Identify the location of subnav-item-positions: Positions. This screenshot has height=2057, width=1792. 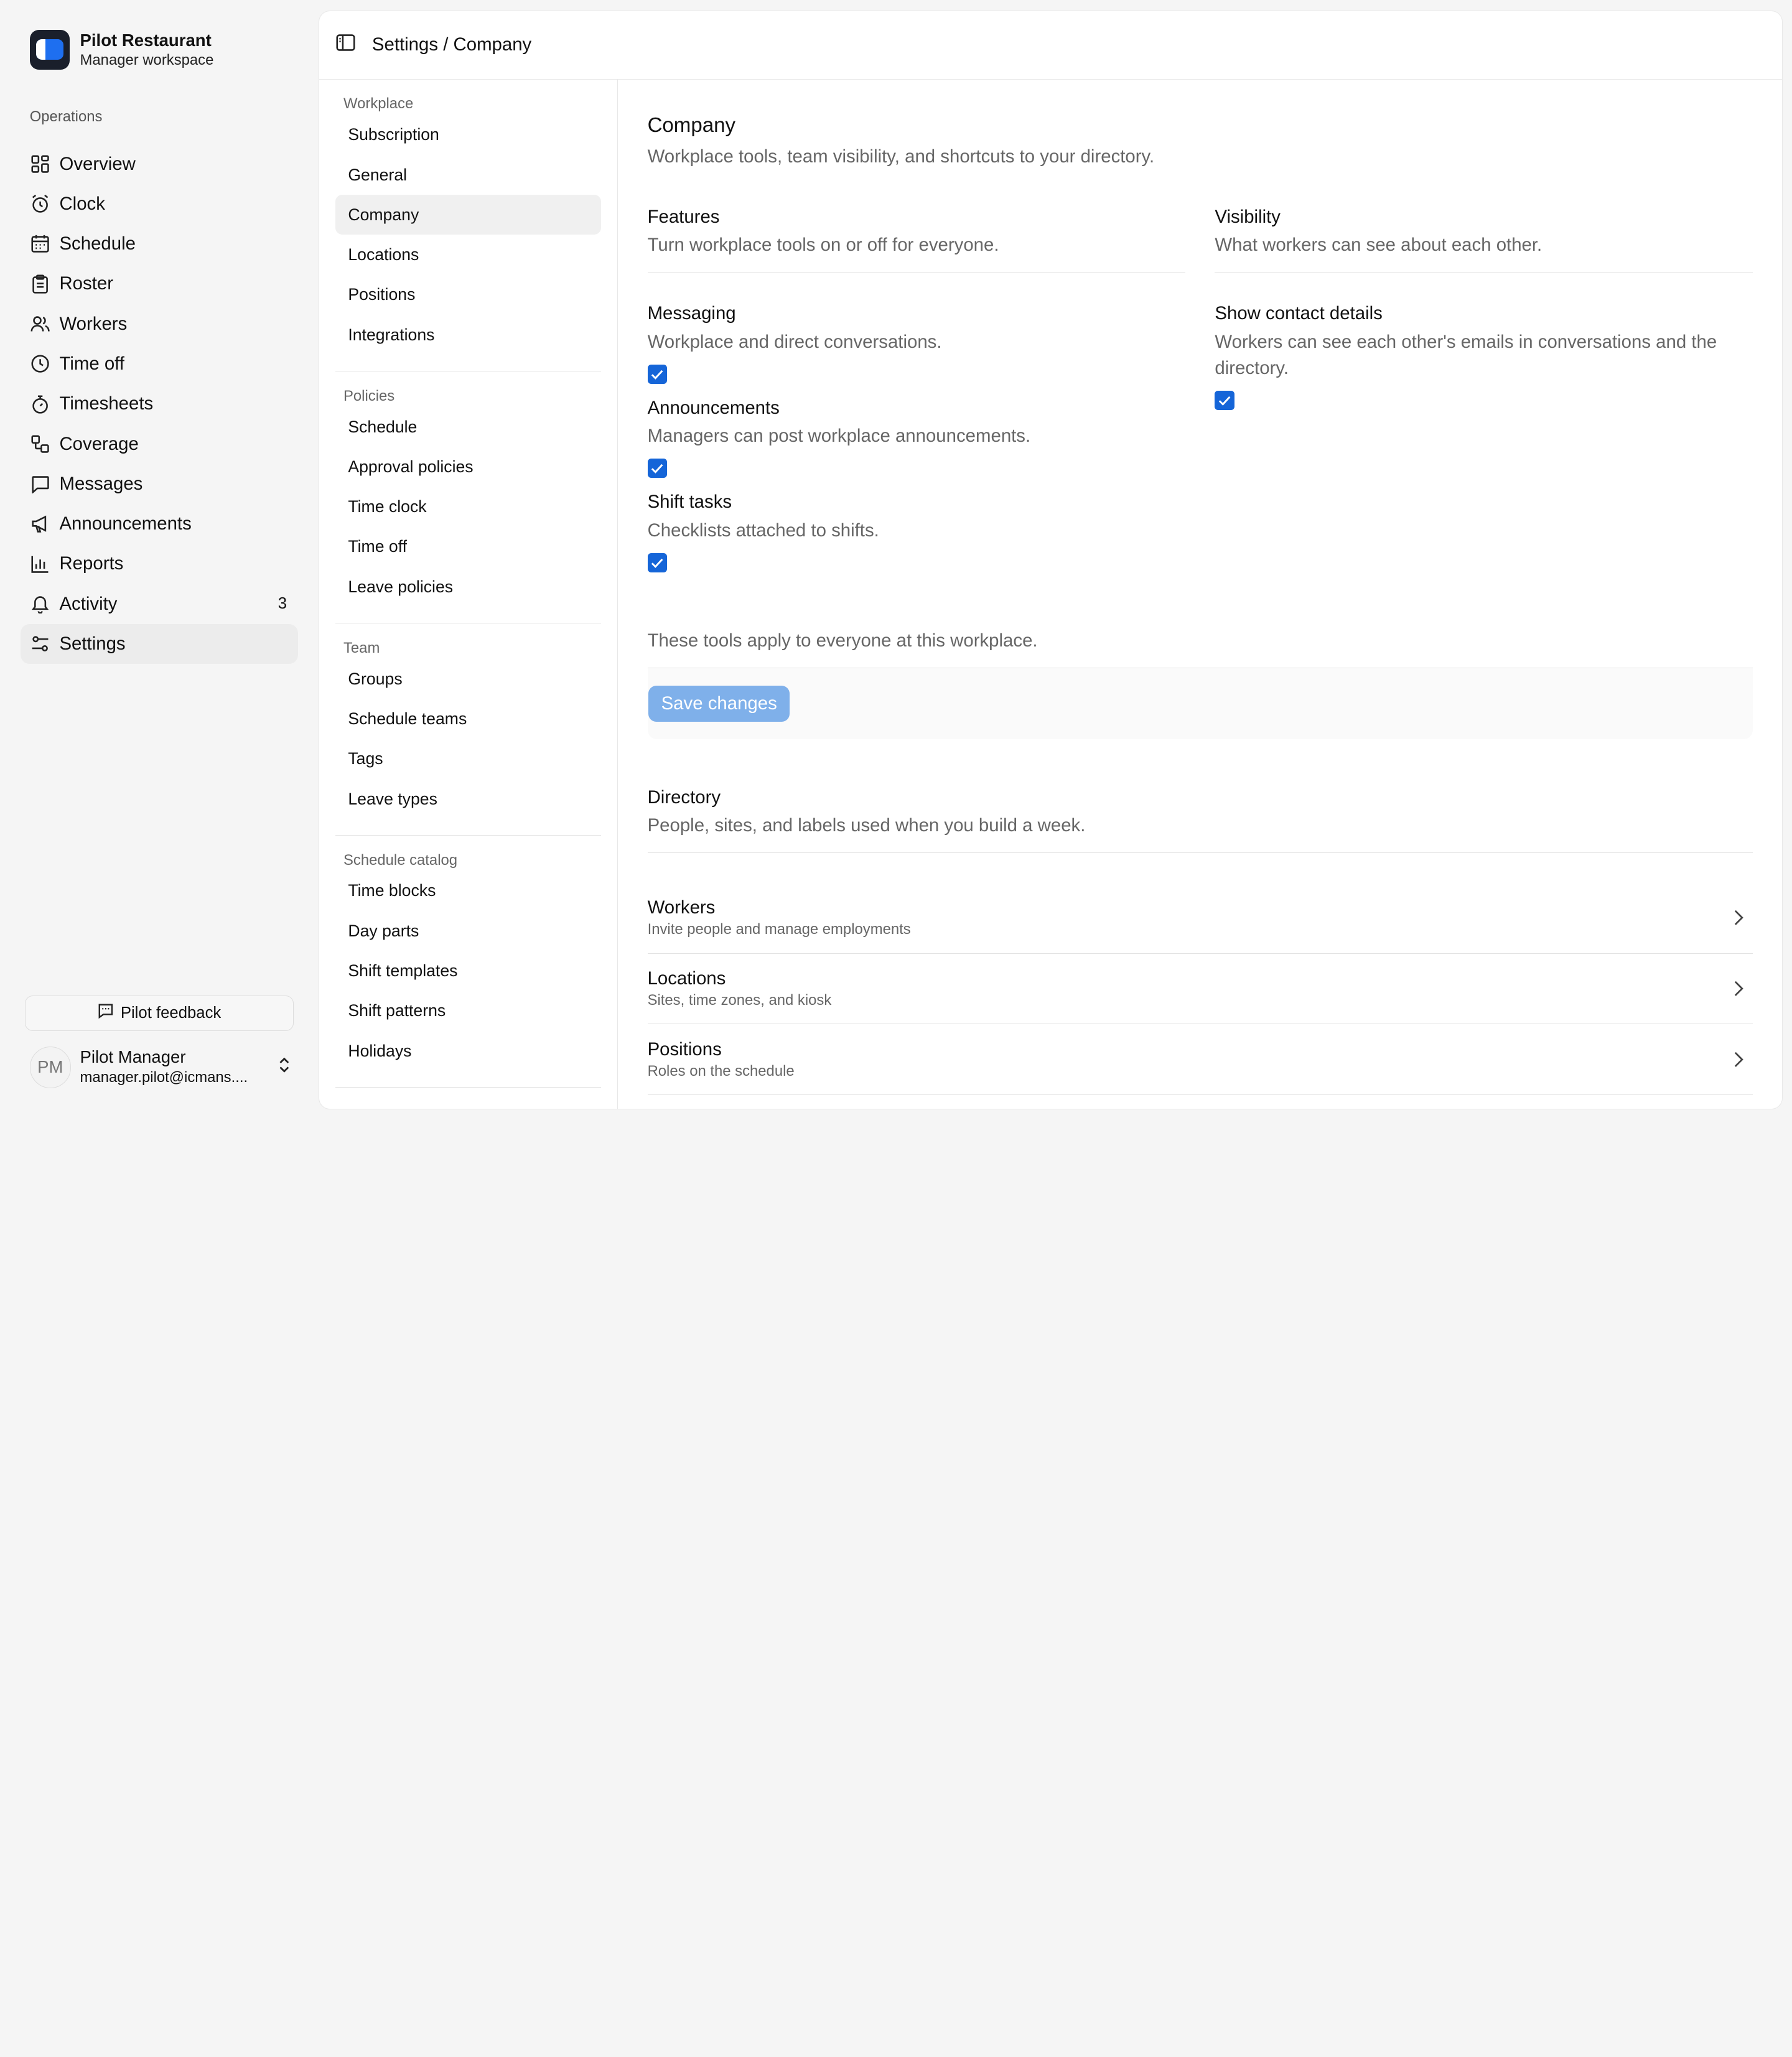
(468, 295).